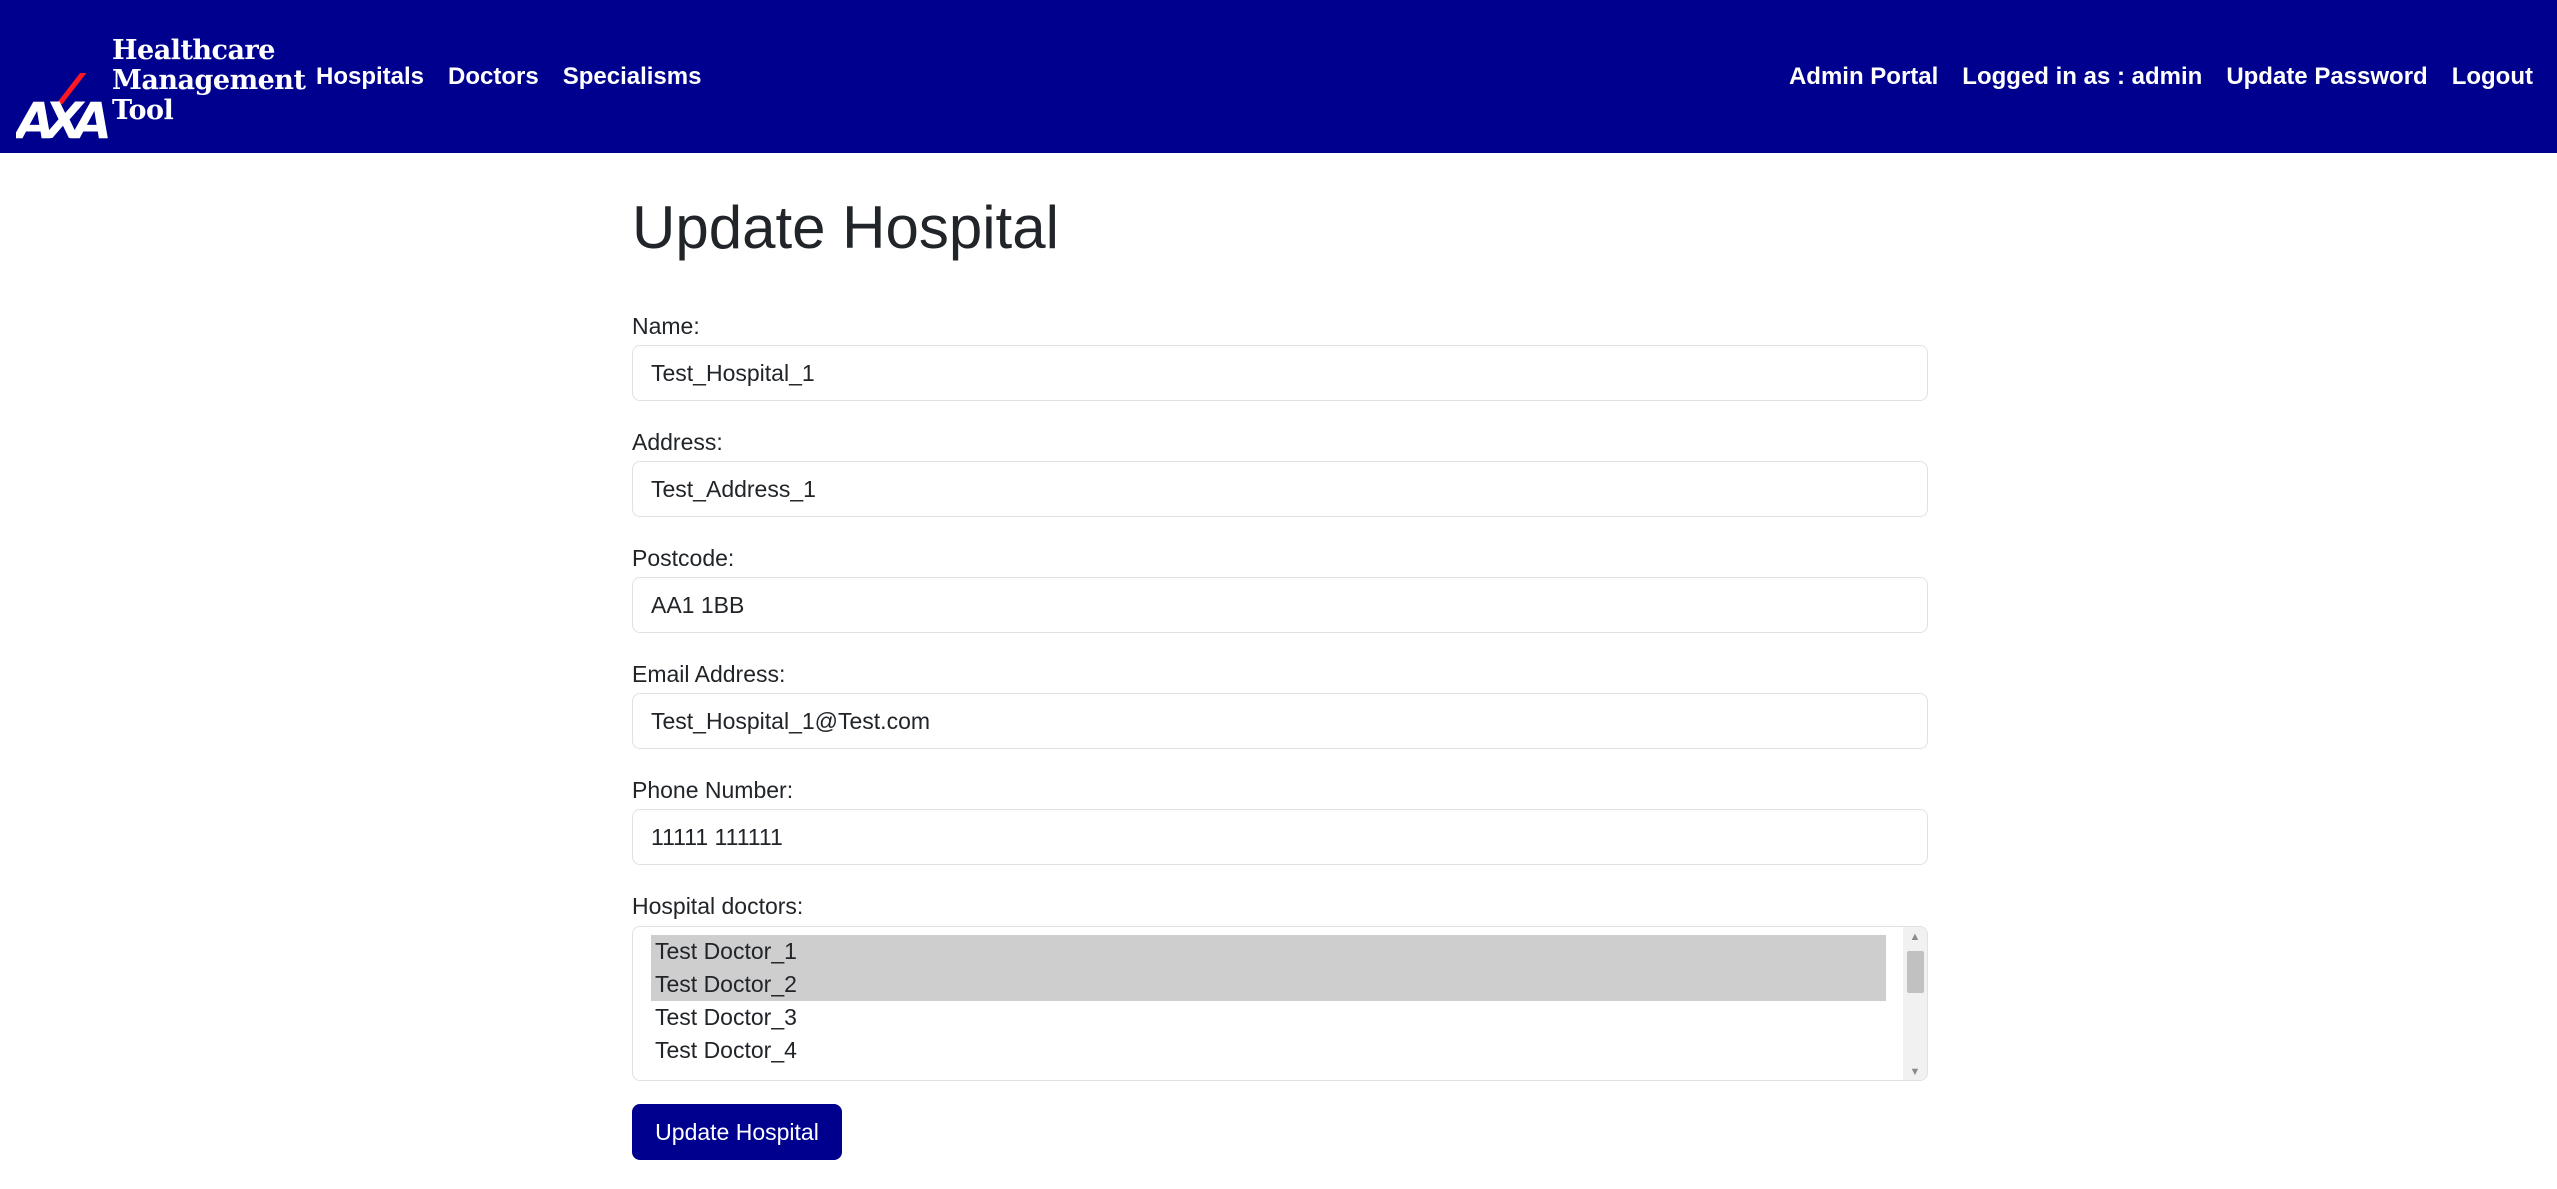 This screenshot has width=2557, height=1189. What do you see at coordinates (709, 674) in the screenshot?
I see `email-label: Email Address:` at bounding box center [709, 674].